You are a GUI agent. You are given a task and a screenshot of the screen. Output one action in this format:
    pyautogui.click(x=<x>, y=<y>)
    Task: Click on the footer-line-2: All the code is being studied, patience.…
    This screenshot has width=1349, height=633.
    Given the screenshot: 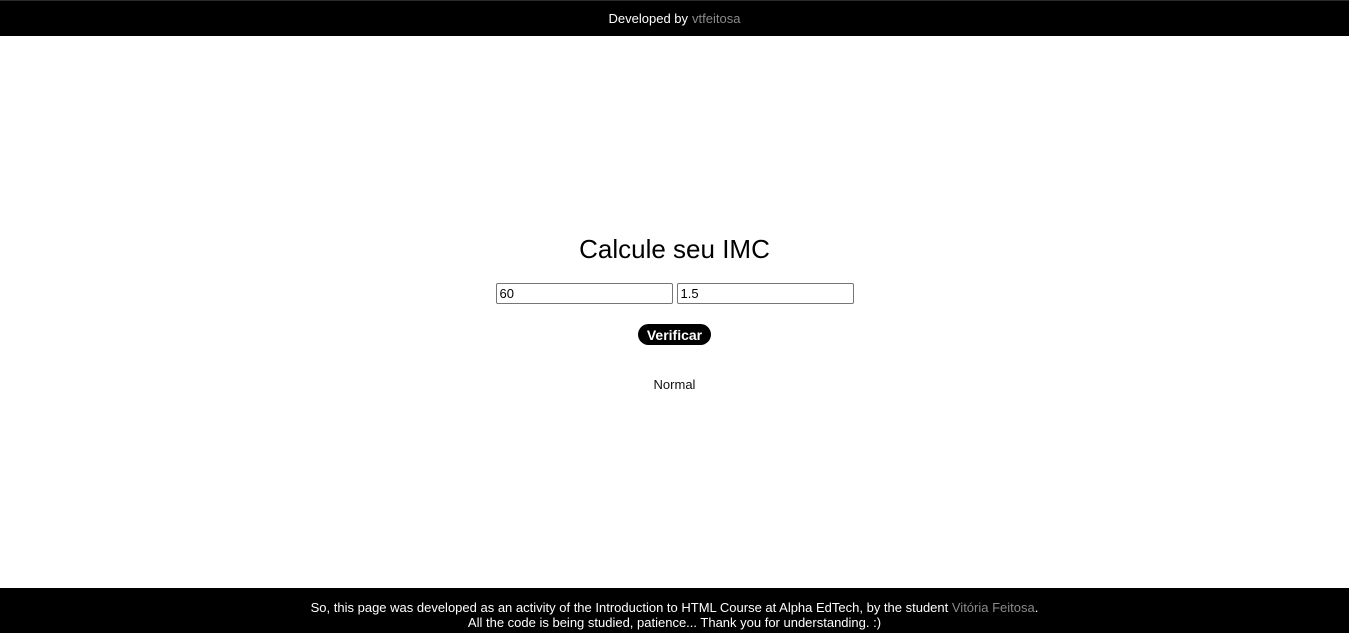 What is the action you would take?
    pyautogui.click(x=674, y=622)
    